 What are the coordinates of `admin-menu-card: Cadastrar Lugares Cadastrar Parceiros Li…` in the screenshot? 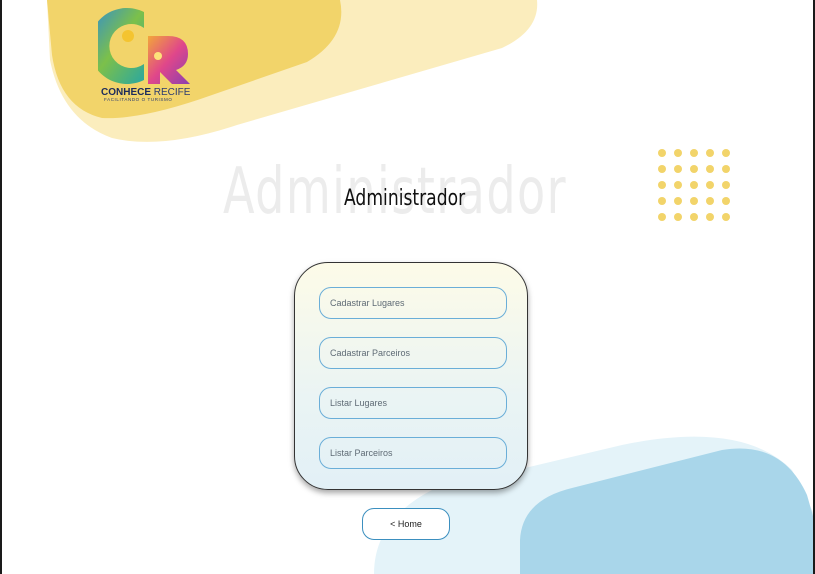 It's located at (411, 376).